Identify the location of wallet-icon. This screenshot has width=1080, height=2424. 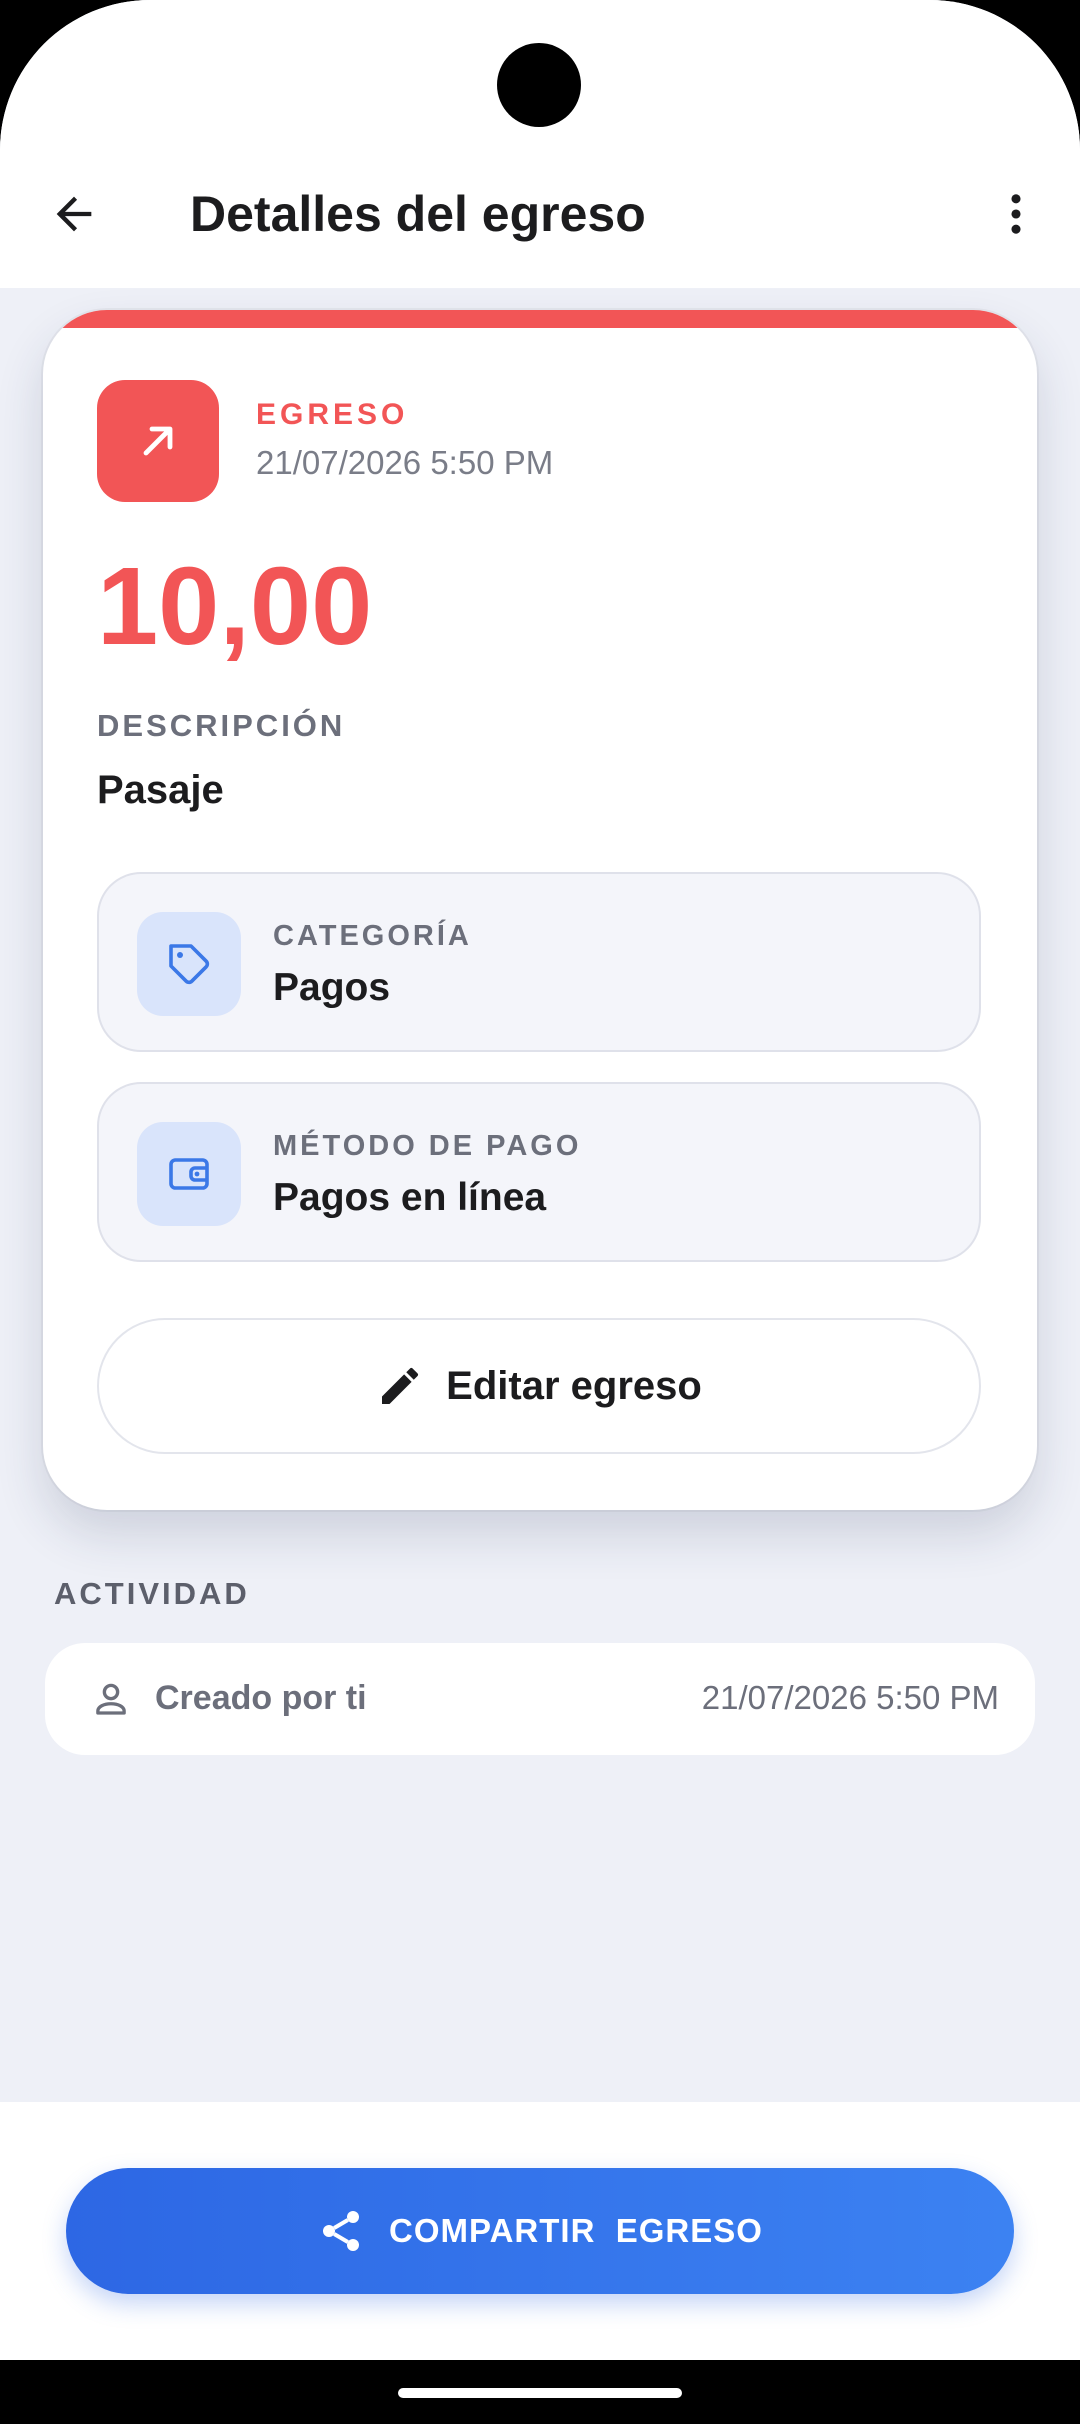
(189, 1174).